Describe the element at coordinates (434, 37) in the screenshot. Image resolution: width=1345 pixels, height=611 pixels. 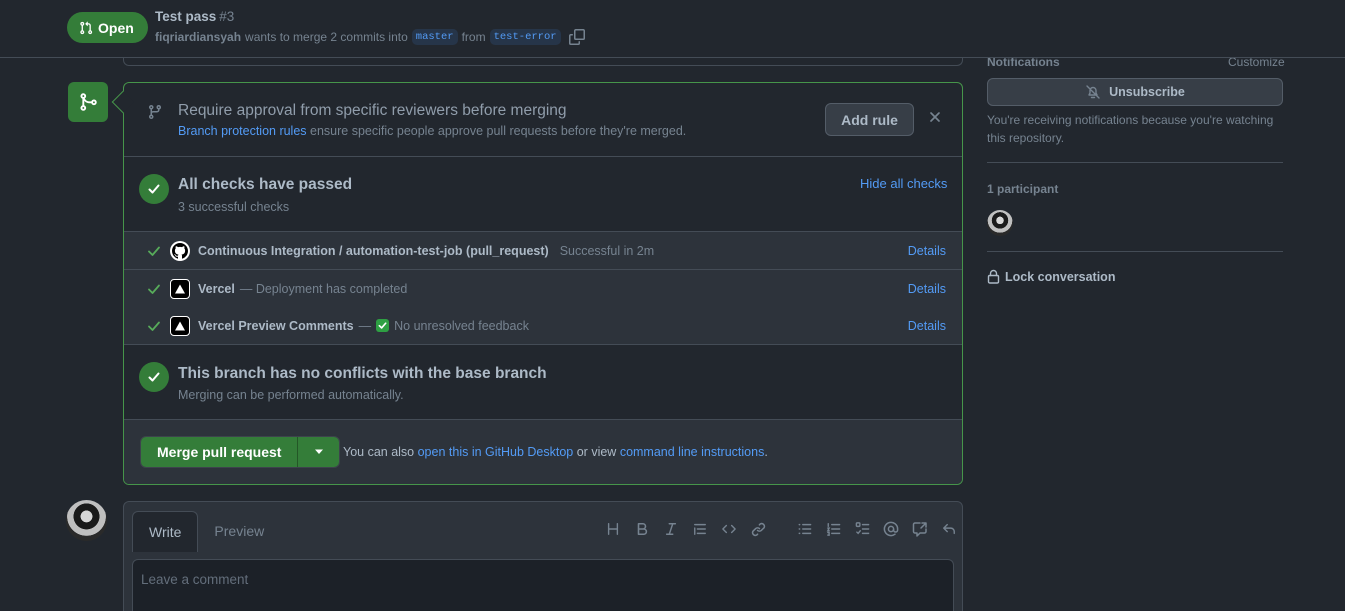
I see `base-branch-tag: master` at that location.